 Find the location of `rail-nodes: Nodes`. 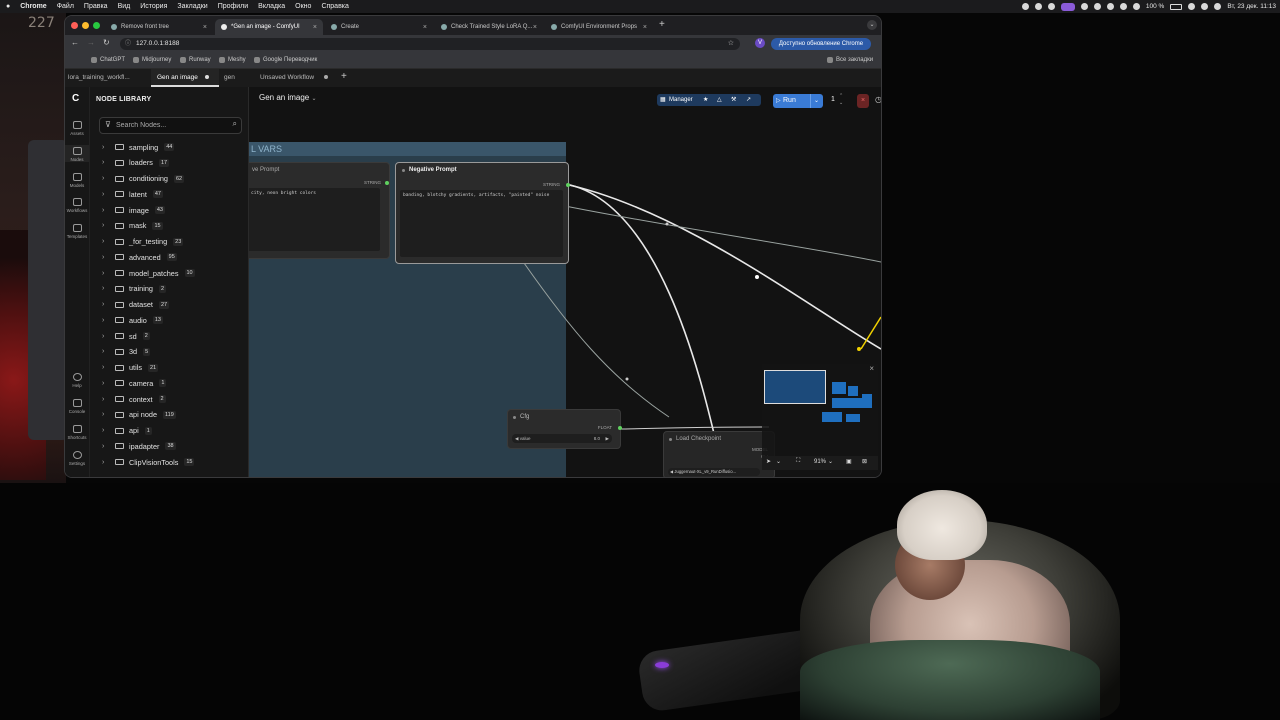

rail-nodes: Nodes is located at coordinates (77, 153).